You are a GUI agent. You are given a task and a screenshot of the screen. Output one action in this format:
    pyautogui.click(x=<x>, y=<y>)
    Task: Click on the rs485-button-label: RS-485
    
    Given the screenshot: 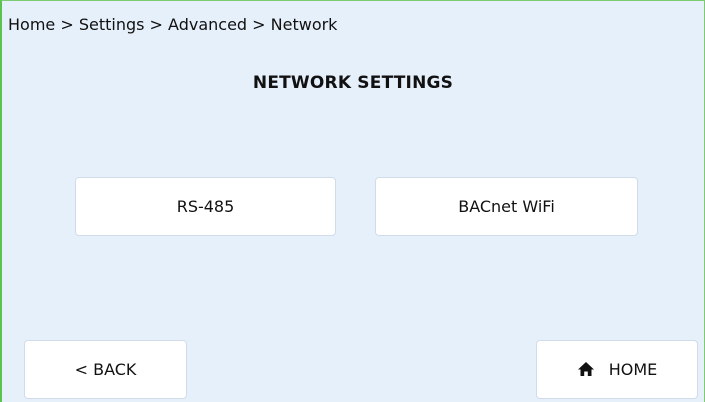 What is the action you would take?
    pyautogui.click(x=205, y=206)
    